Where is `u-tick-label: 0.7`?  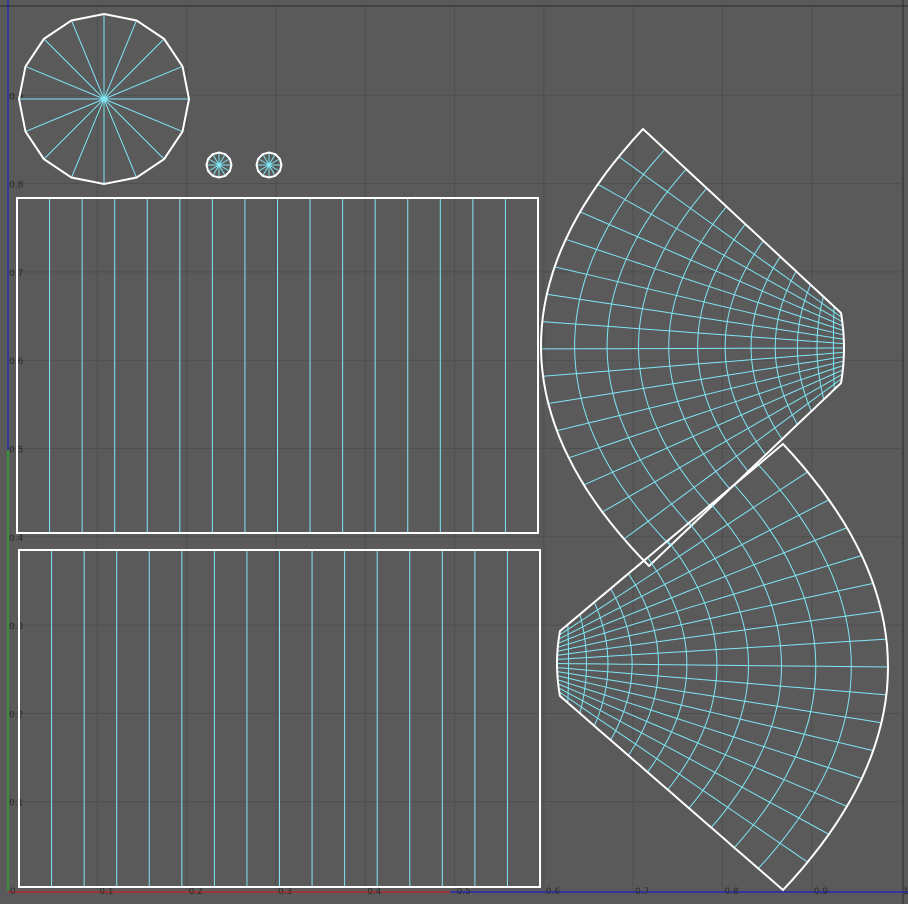 u-tick-label: 0.7 is located at coordinates (642, 892).